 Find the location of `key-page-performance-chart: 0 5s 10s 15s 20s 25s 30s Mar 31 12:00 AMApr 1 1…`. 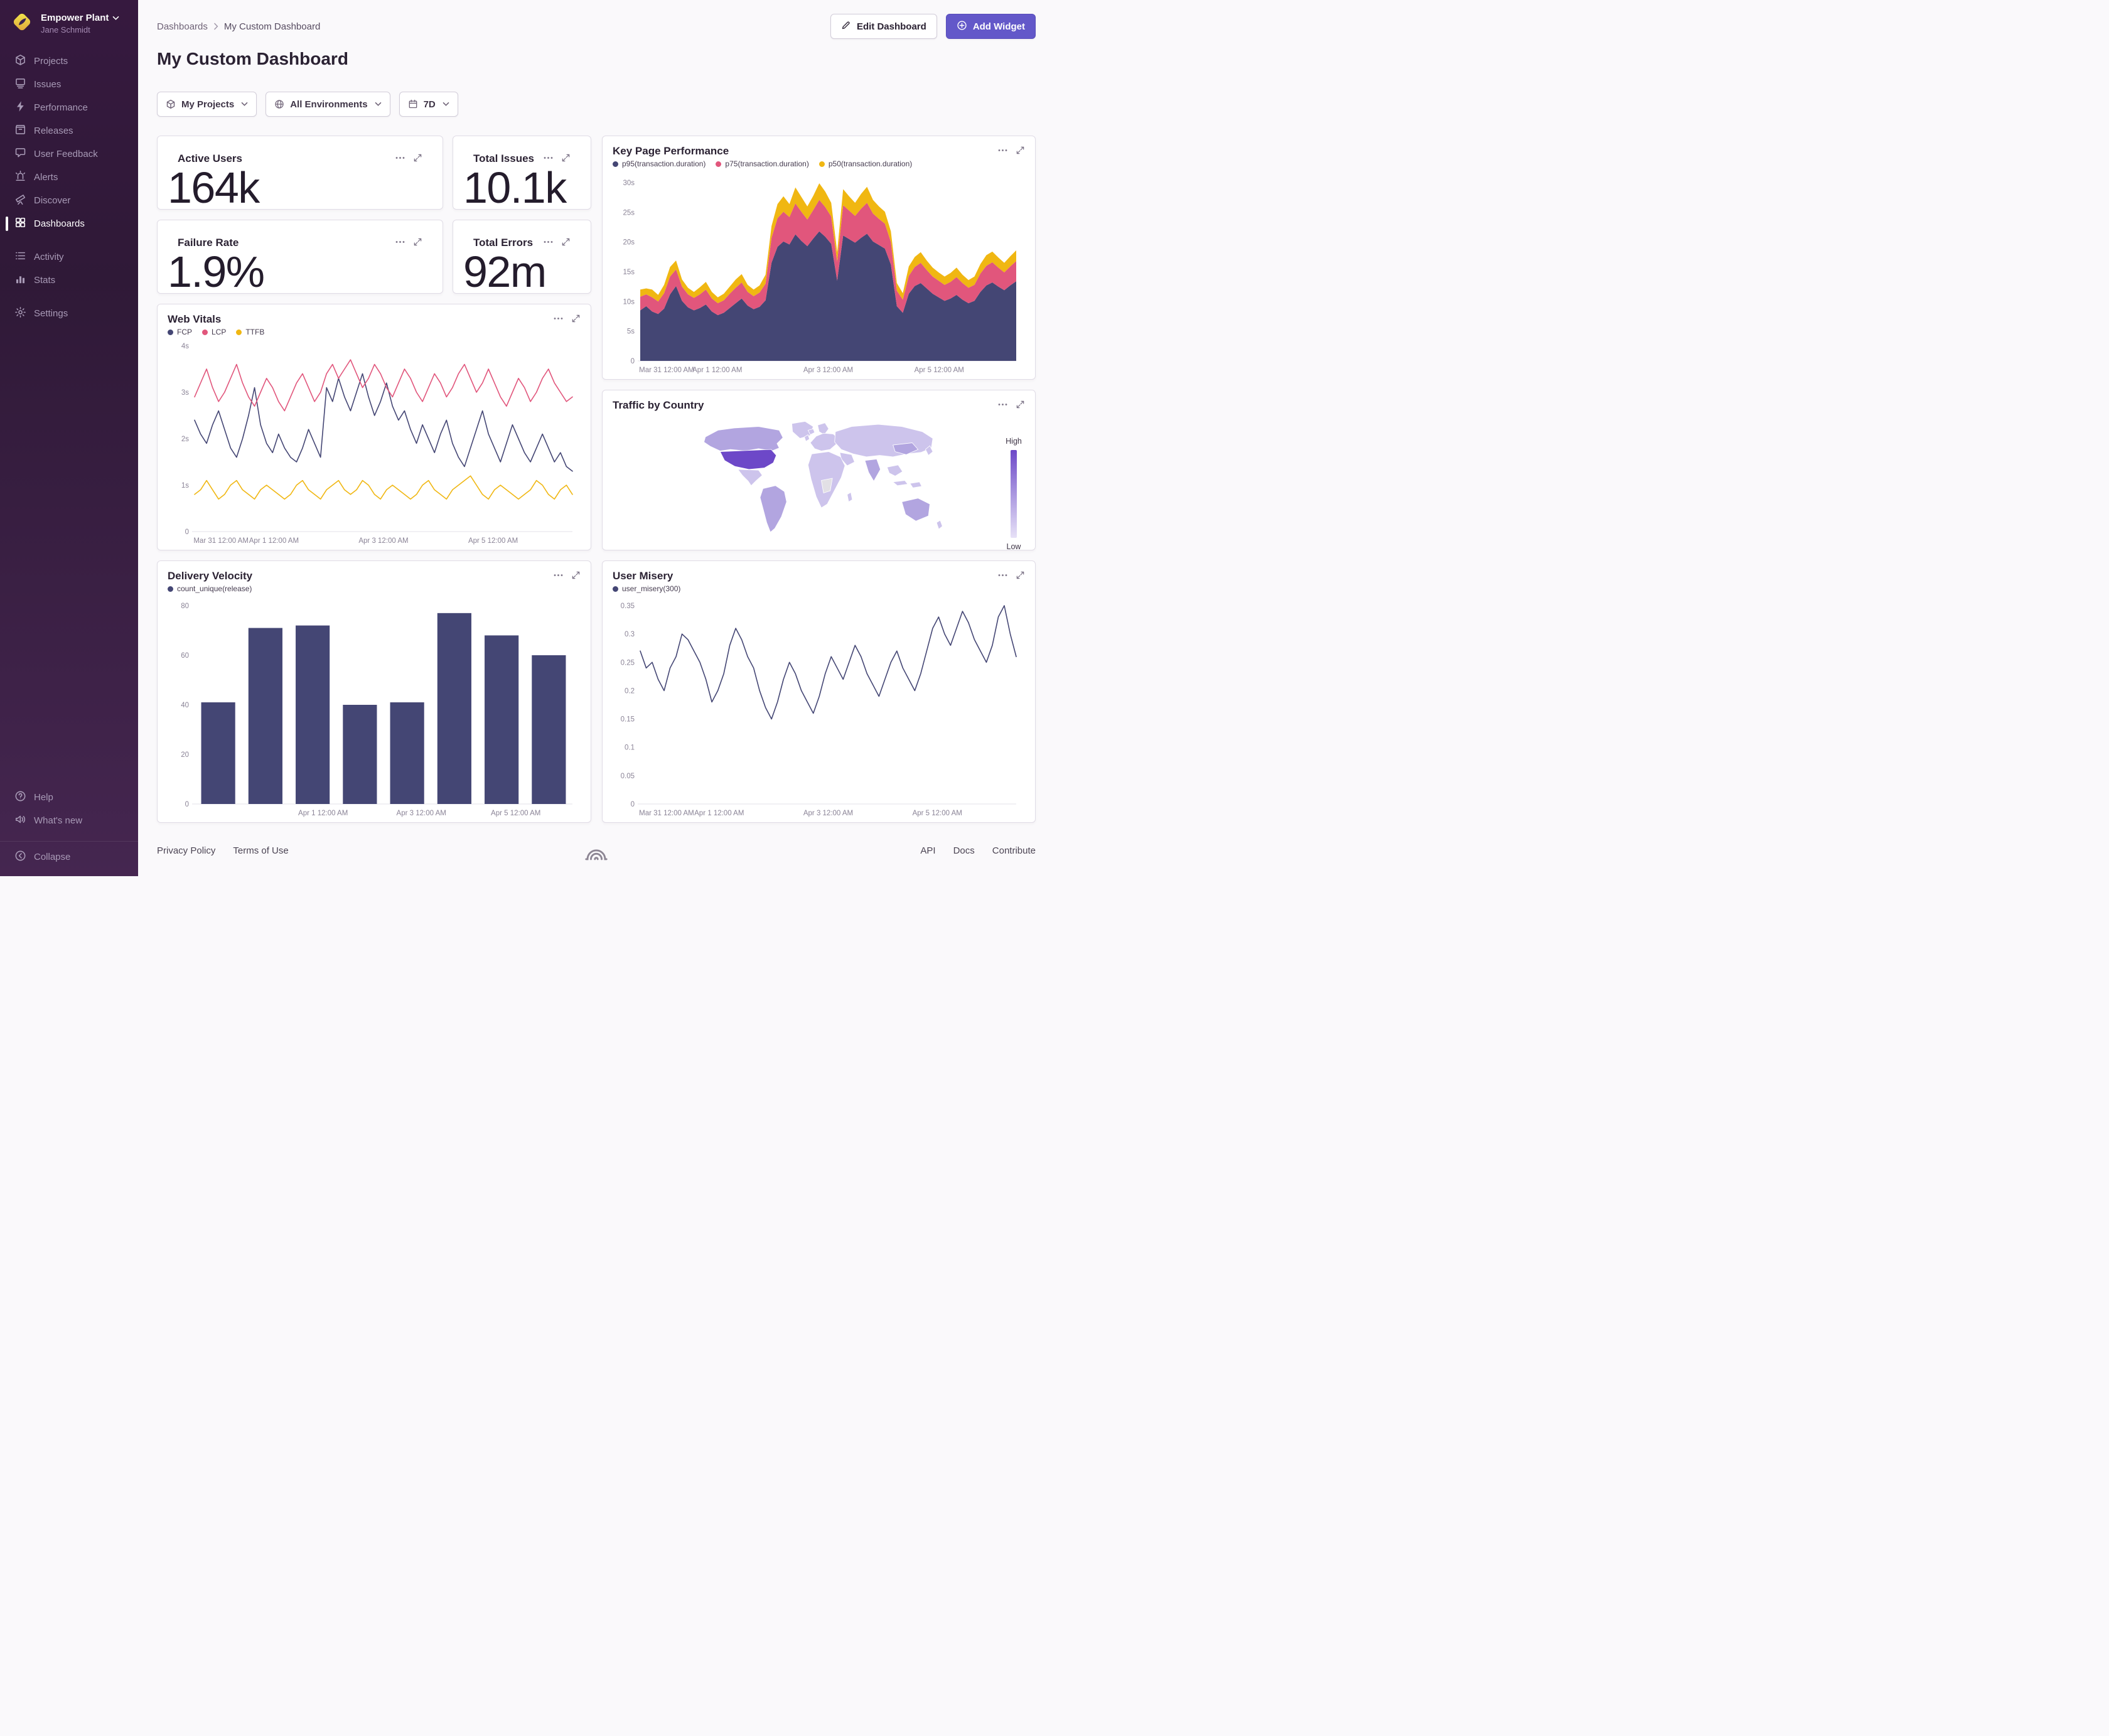

key-page-performance-chart: 0 5s 10s 15s 20s 25s 30s Mar 31 12:00 AMApr 1 1… is located at coordinates (819, 276).